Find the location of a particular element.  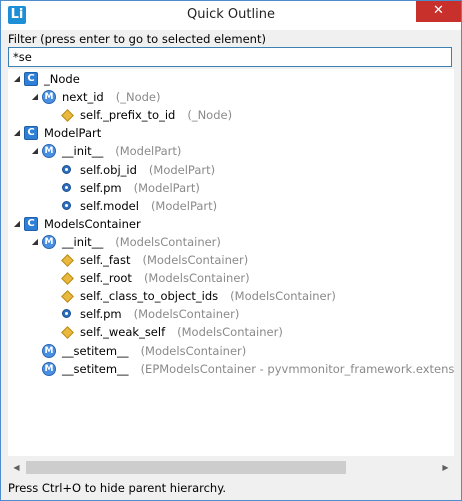

element-name: ModelsContainer is located at coordinates (92, 223).